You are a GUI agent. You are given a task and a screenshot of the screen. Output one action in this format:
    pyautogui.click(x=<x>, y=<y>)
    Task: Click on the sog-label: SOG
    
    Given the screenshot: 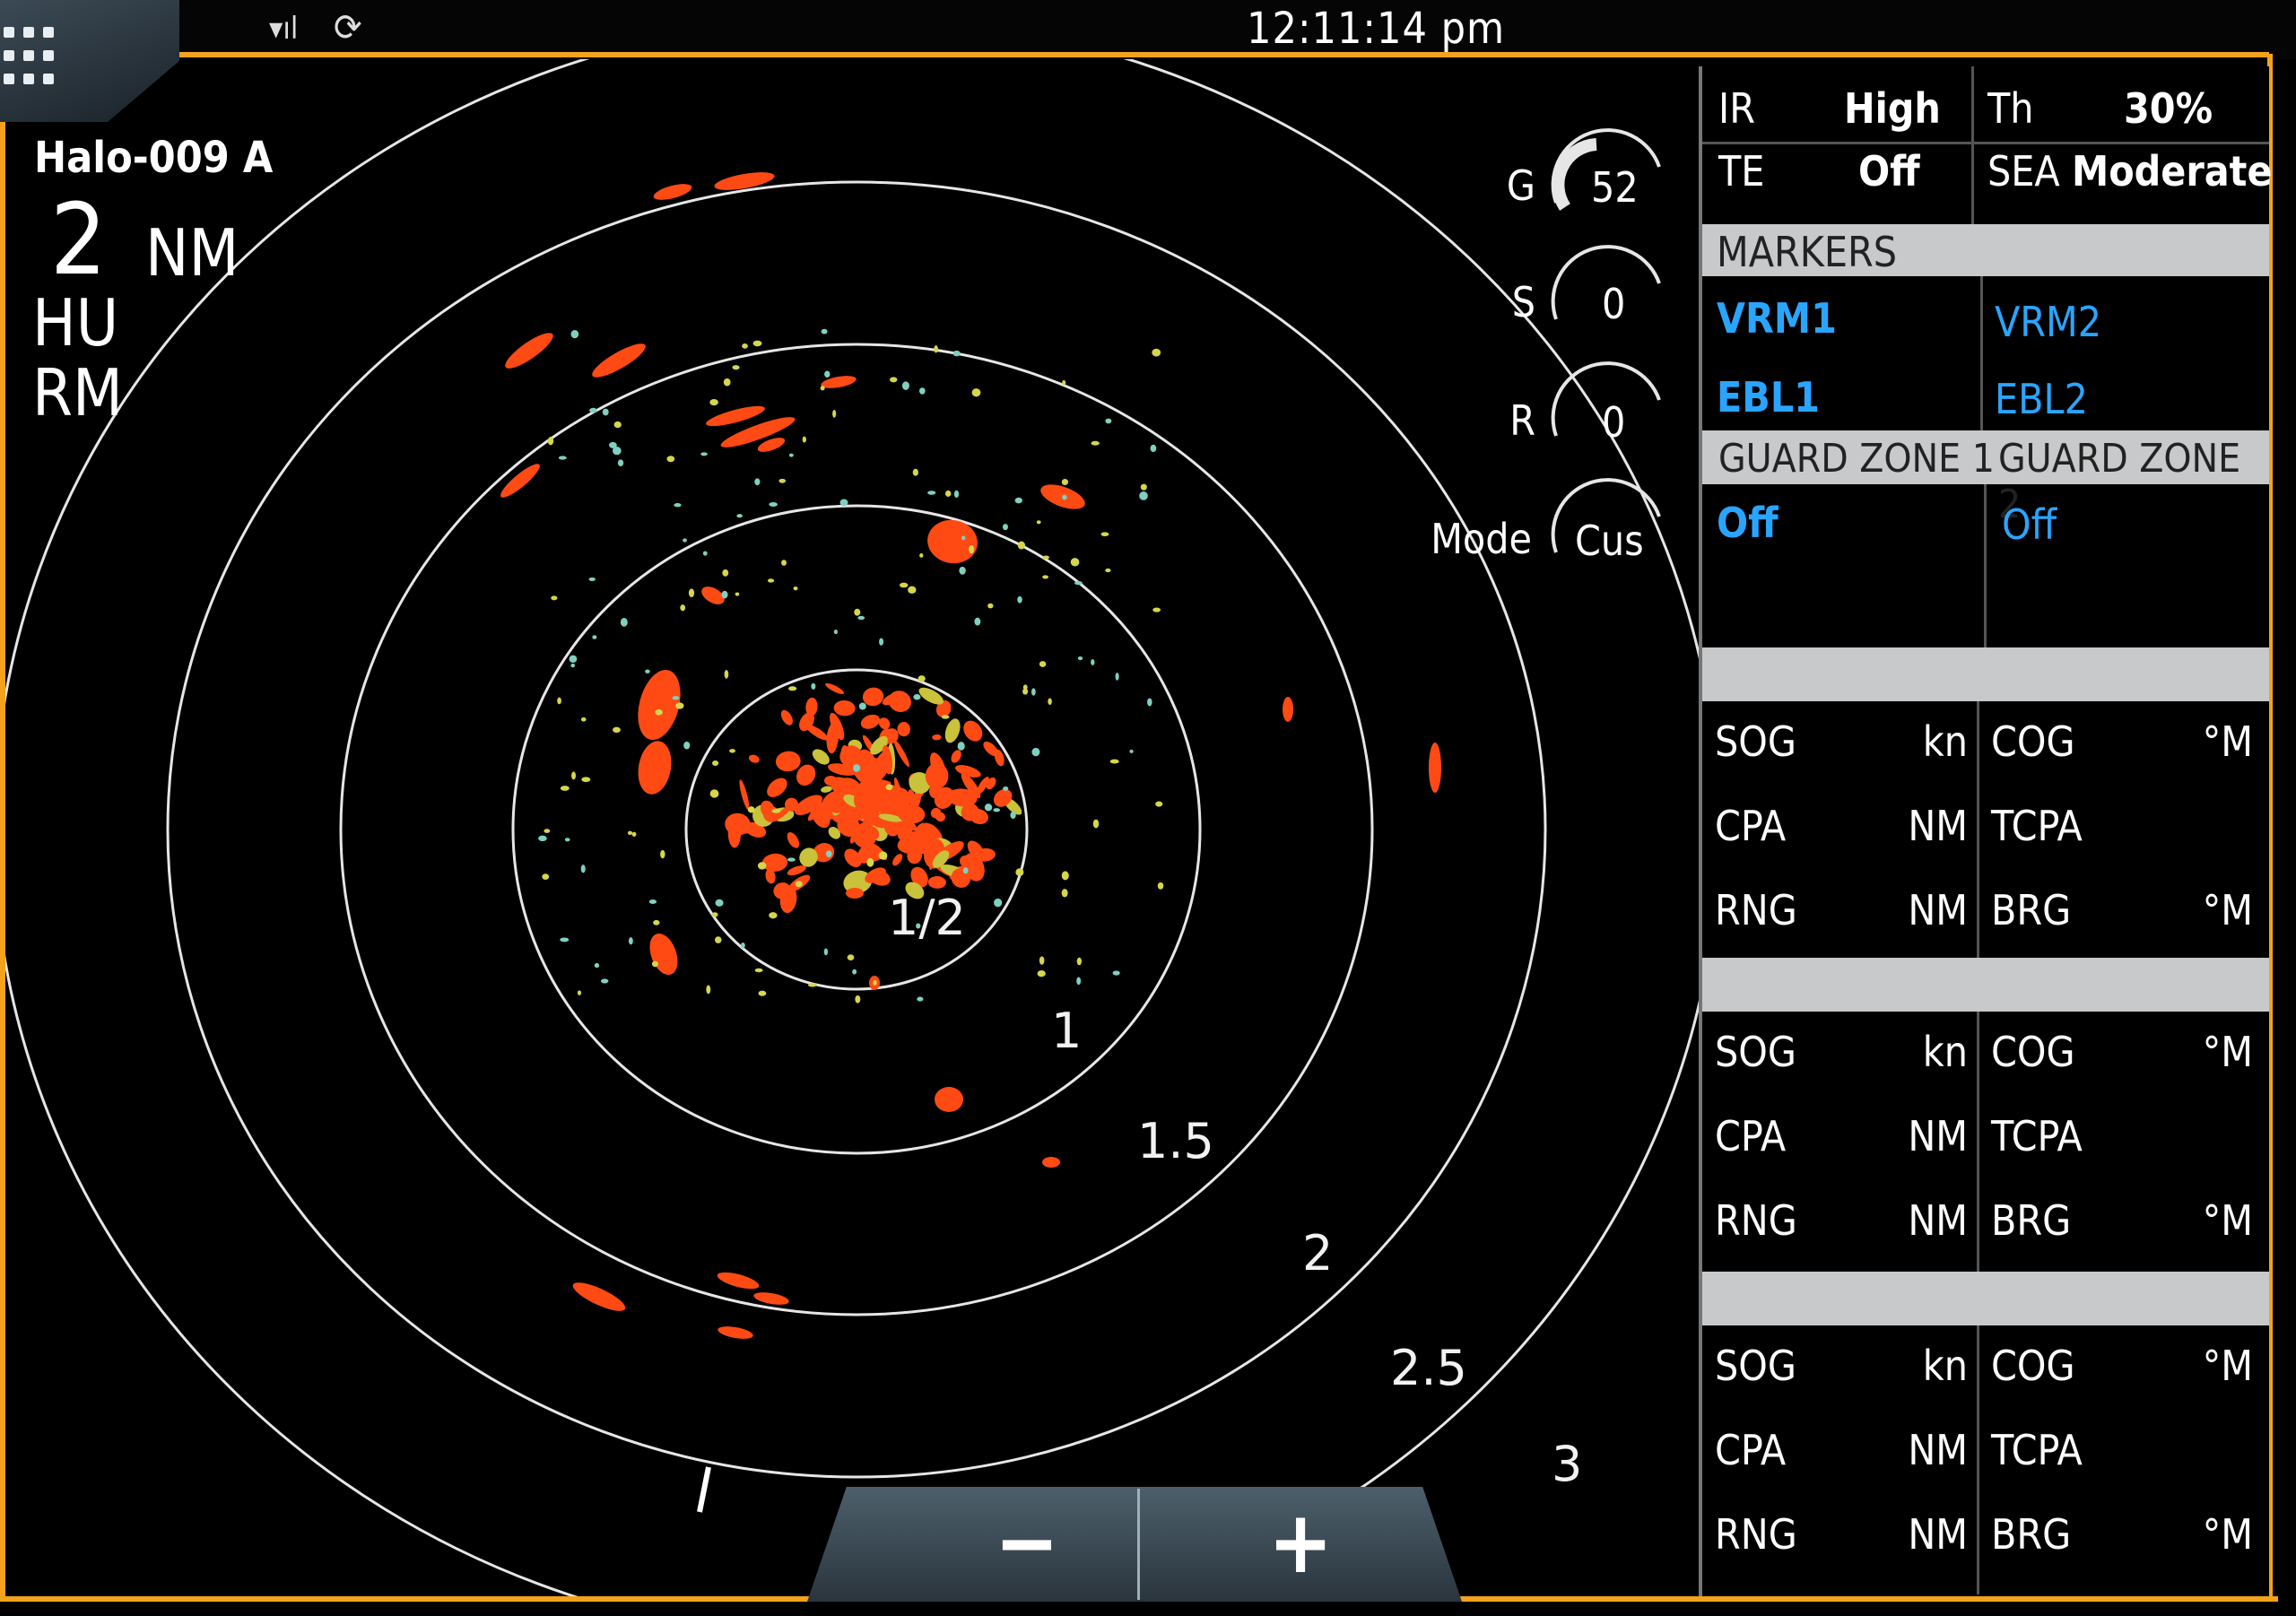 What is the action you would take?
    pyautogui.click(x=1755, y=1366)
    